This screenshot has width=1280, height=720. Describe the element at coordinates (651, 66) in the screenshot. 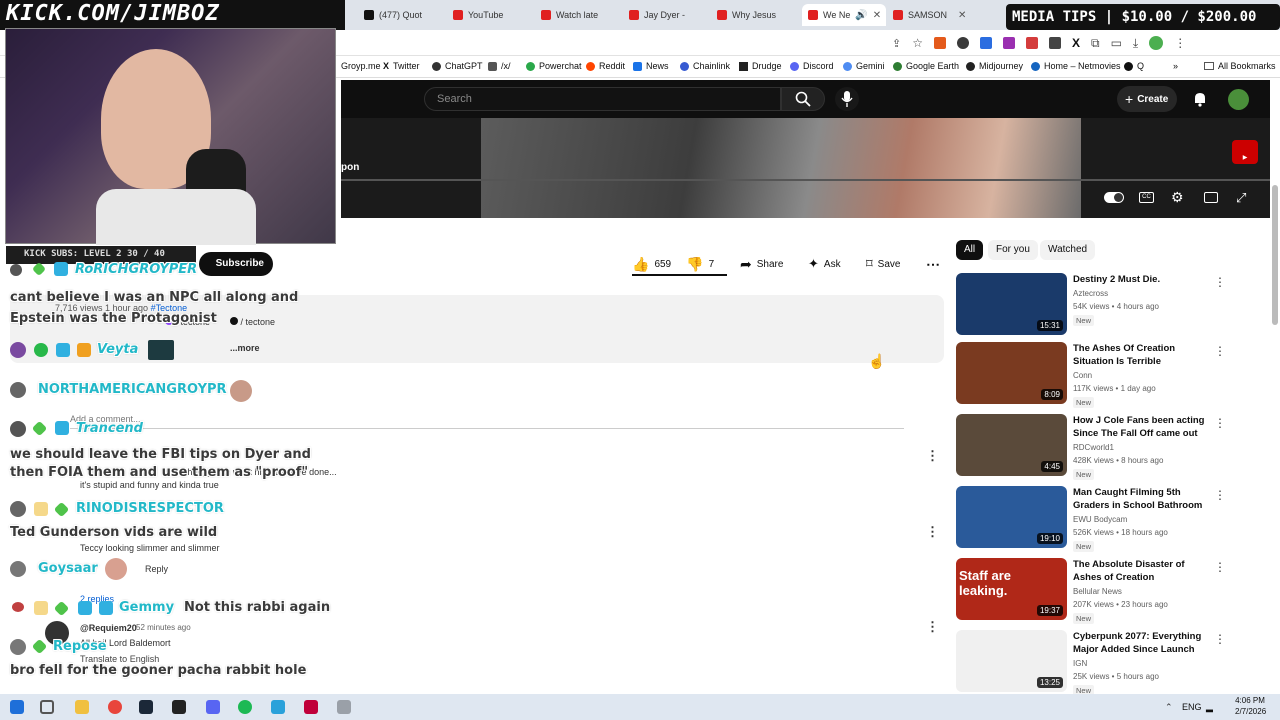

I see `bookmark-item: News` at that location.